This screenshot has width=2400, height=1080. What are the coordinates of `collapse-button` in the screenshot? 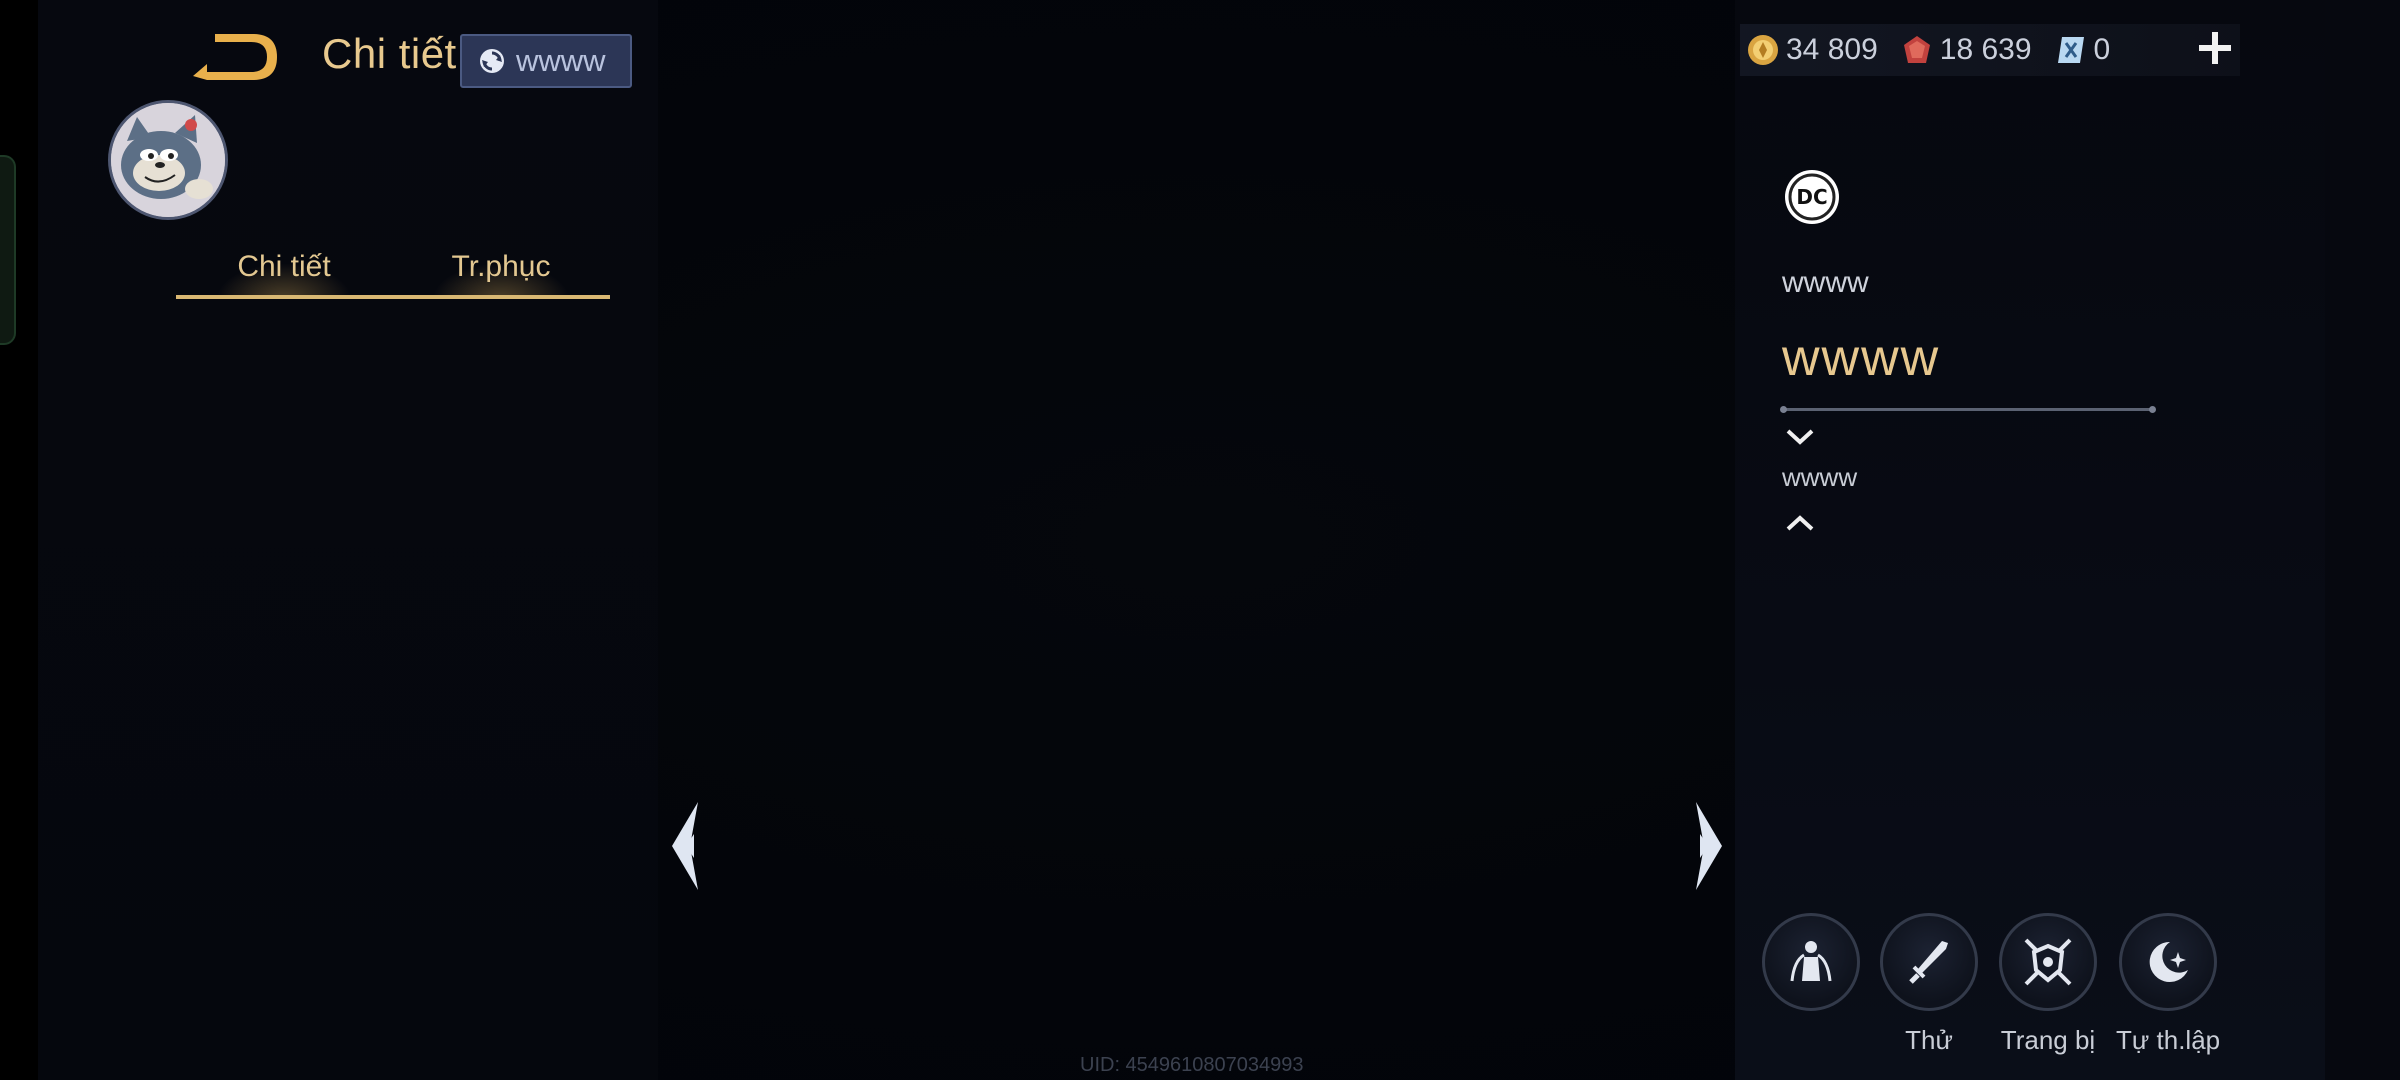 It's located at (1800, 523).